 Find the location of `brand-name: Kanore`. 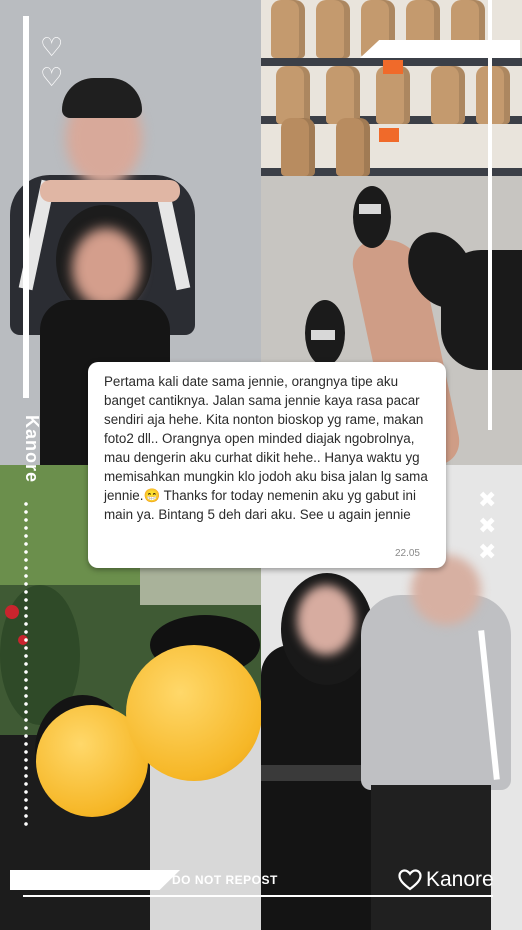

brand-name: Kanore is located at coordinates (460, 879).